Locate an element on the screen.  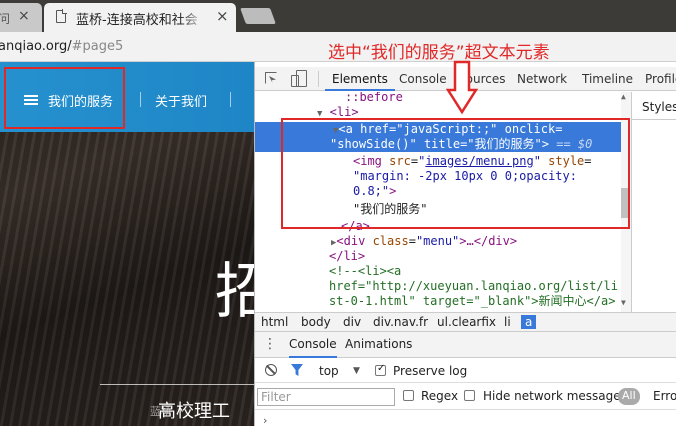
clear-console-icon is located at coordinates (271, 370).